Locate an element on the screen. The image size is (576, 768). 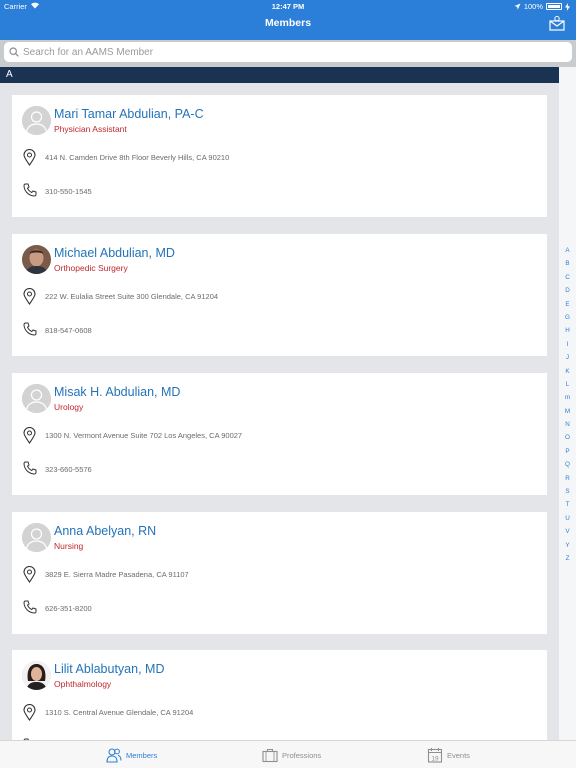
briefcase-icon is located at coordinates (270, 755).